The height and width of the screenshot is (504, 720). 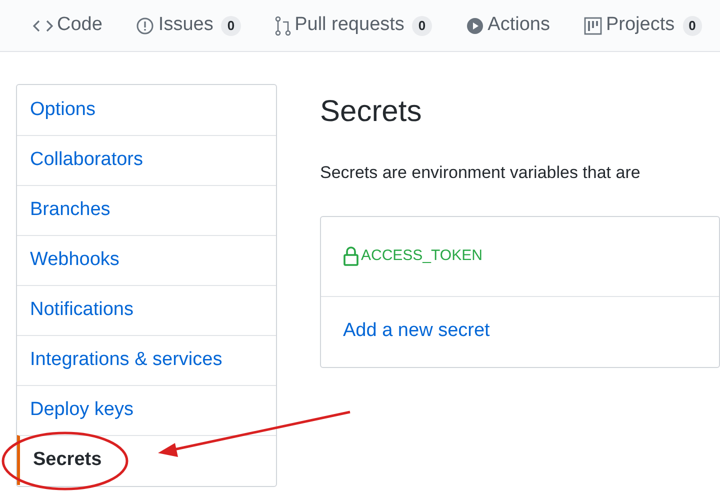 I want to click on lock-icon, so click(x=351, y=256).